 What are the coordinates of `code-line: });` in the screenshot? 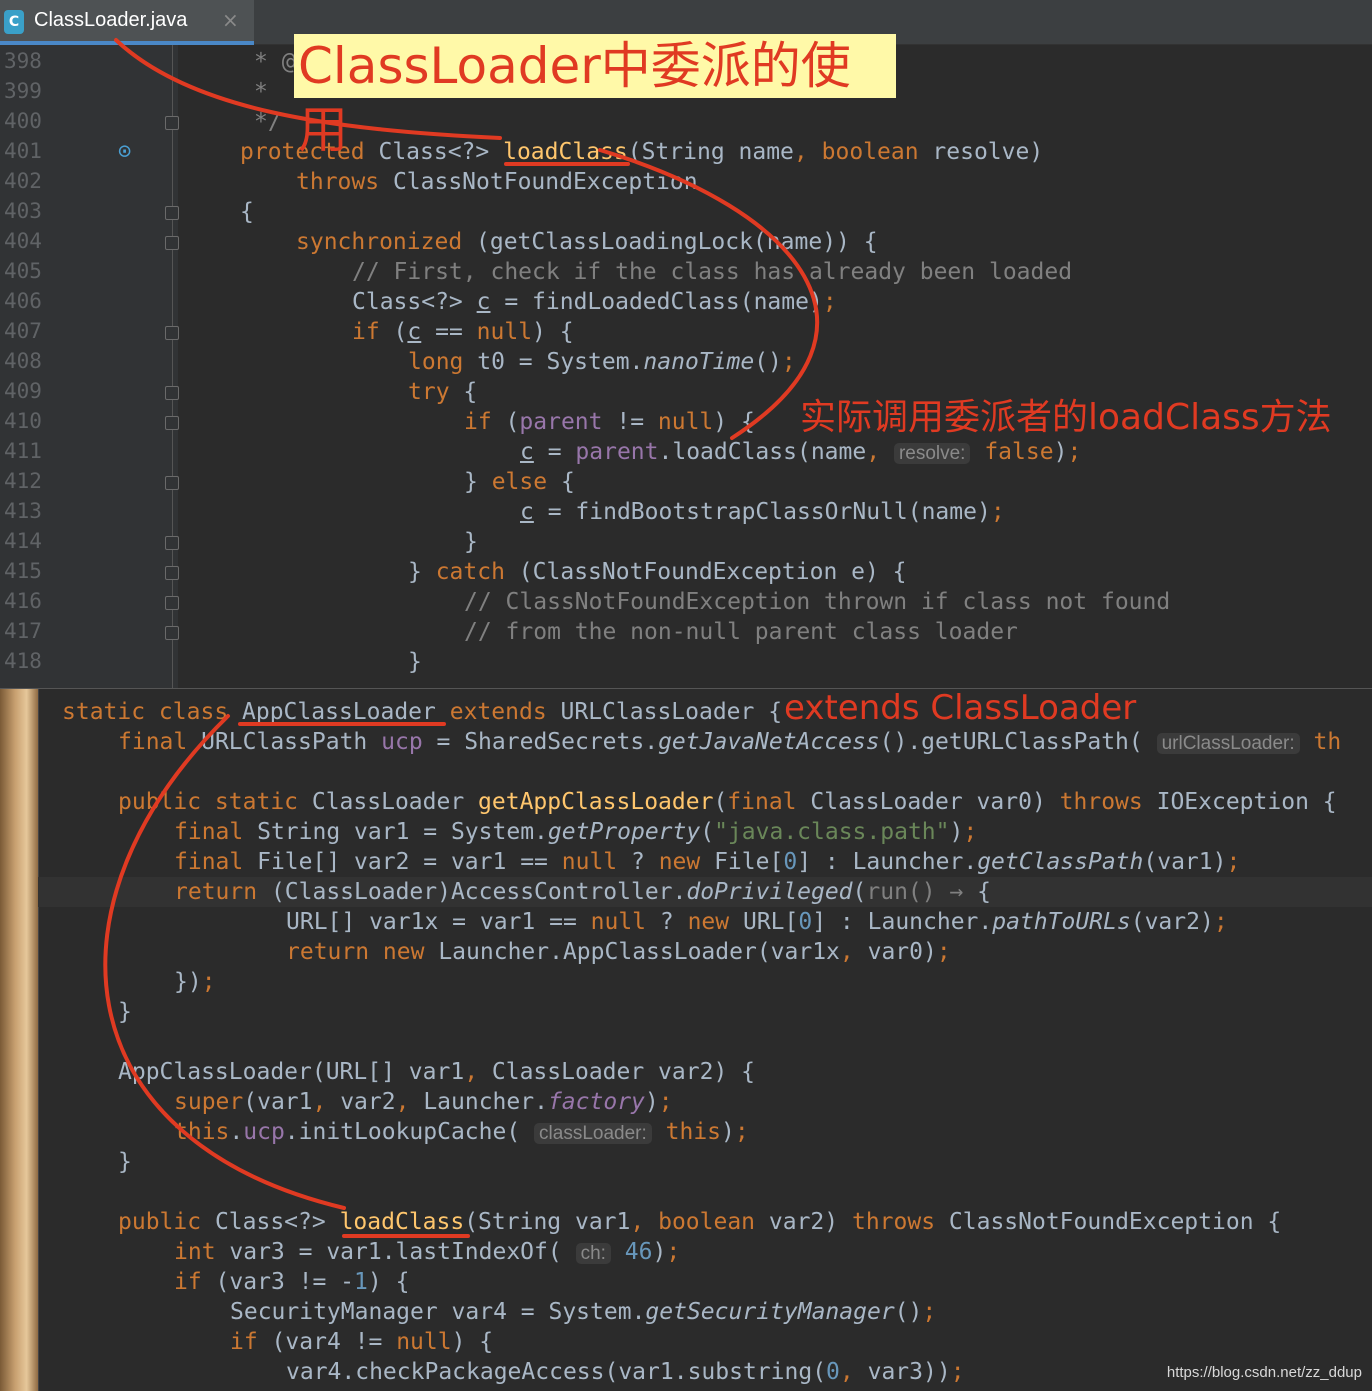 It's located at (195, 982).